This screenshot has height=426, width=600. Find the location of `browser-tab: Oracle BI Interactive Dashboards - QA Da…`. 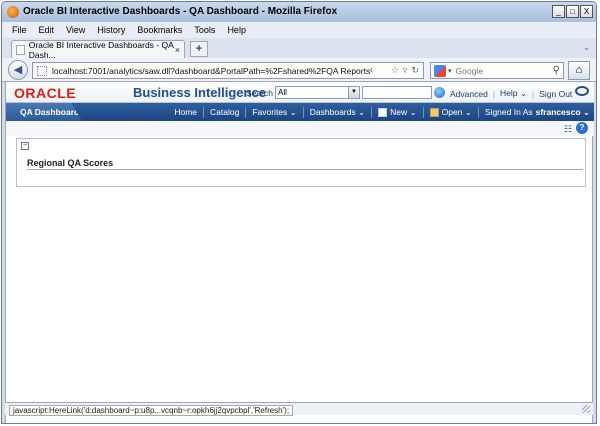

browser-tab: Oracle BI Interactive Dashboards - QA Da… is located at coordinates (98, 49).